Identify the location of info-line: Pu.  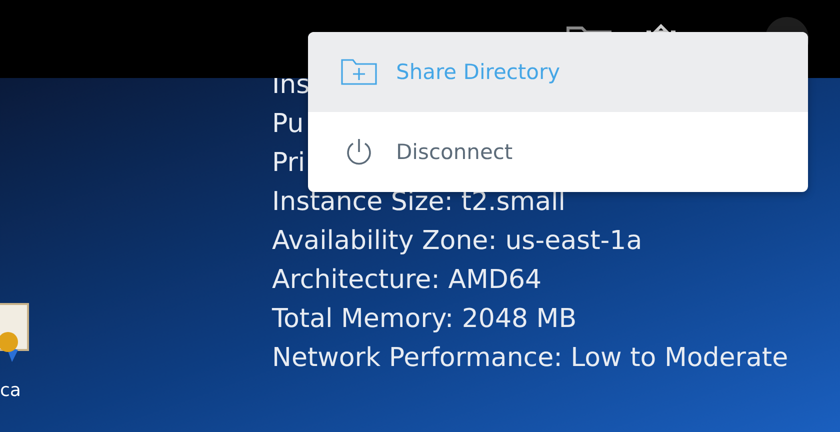
(288, 124).